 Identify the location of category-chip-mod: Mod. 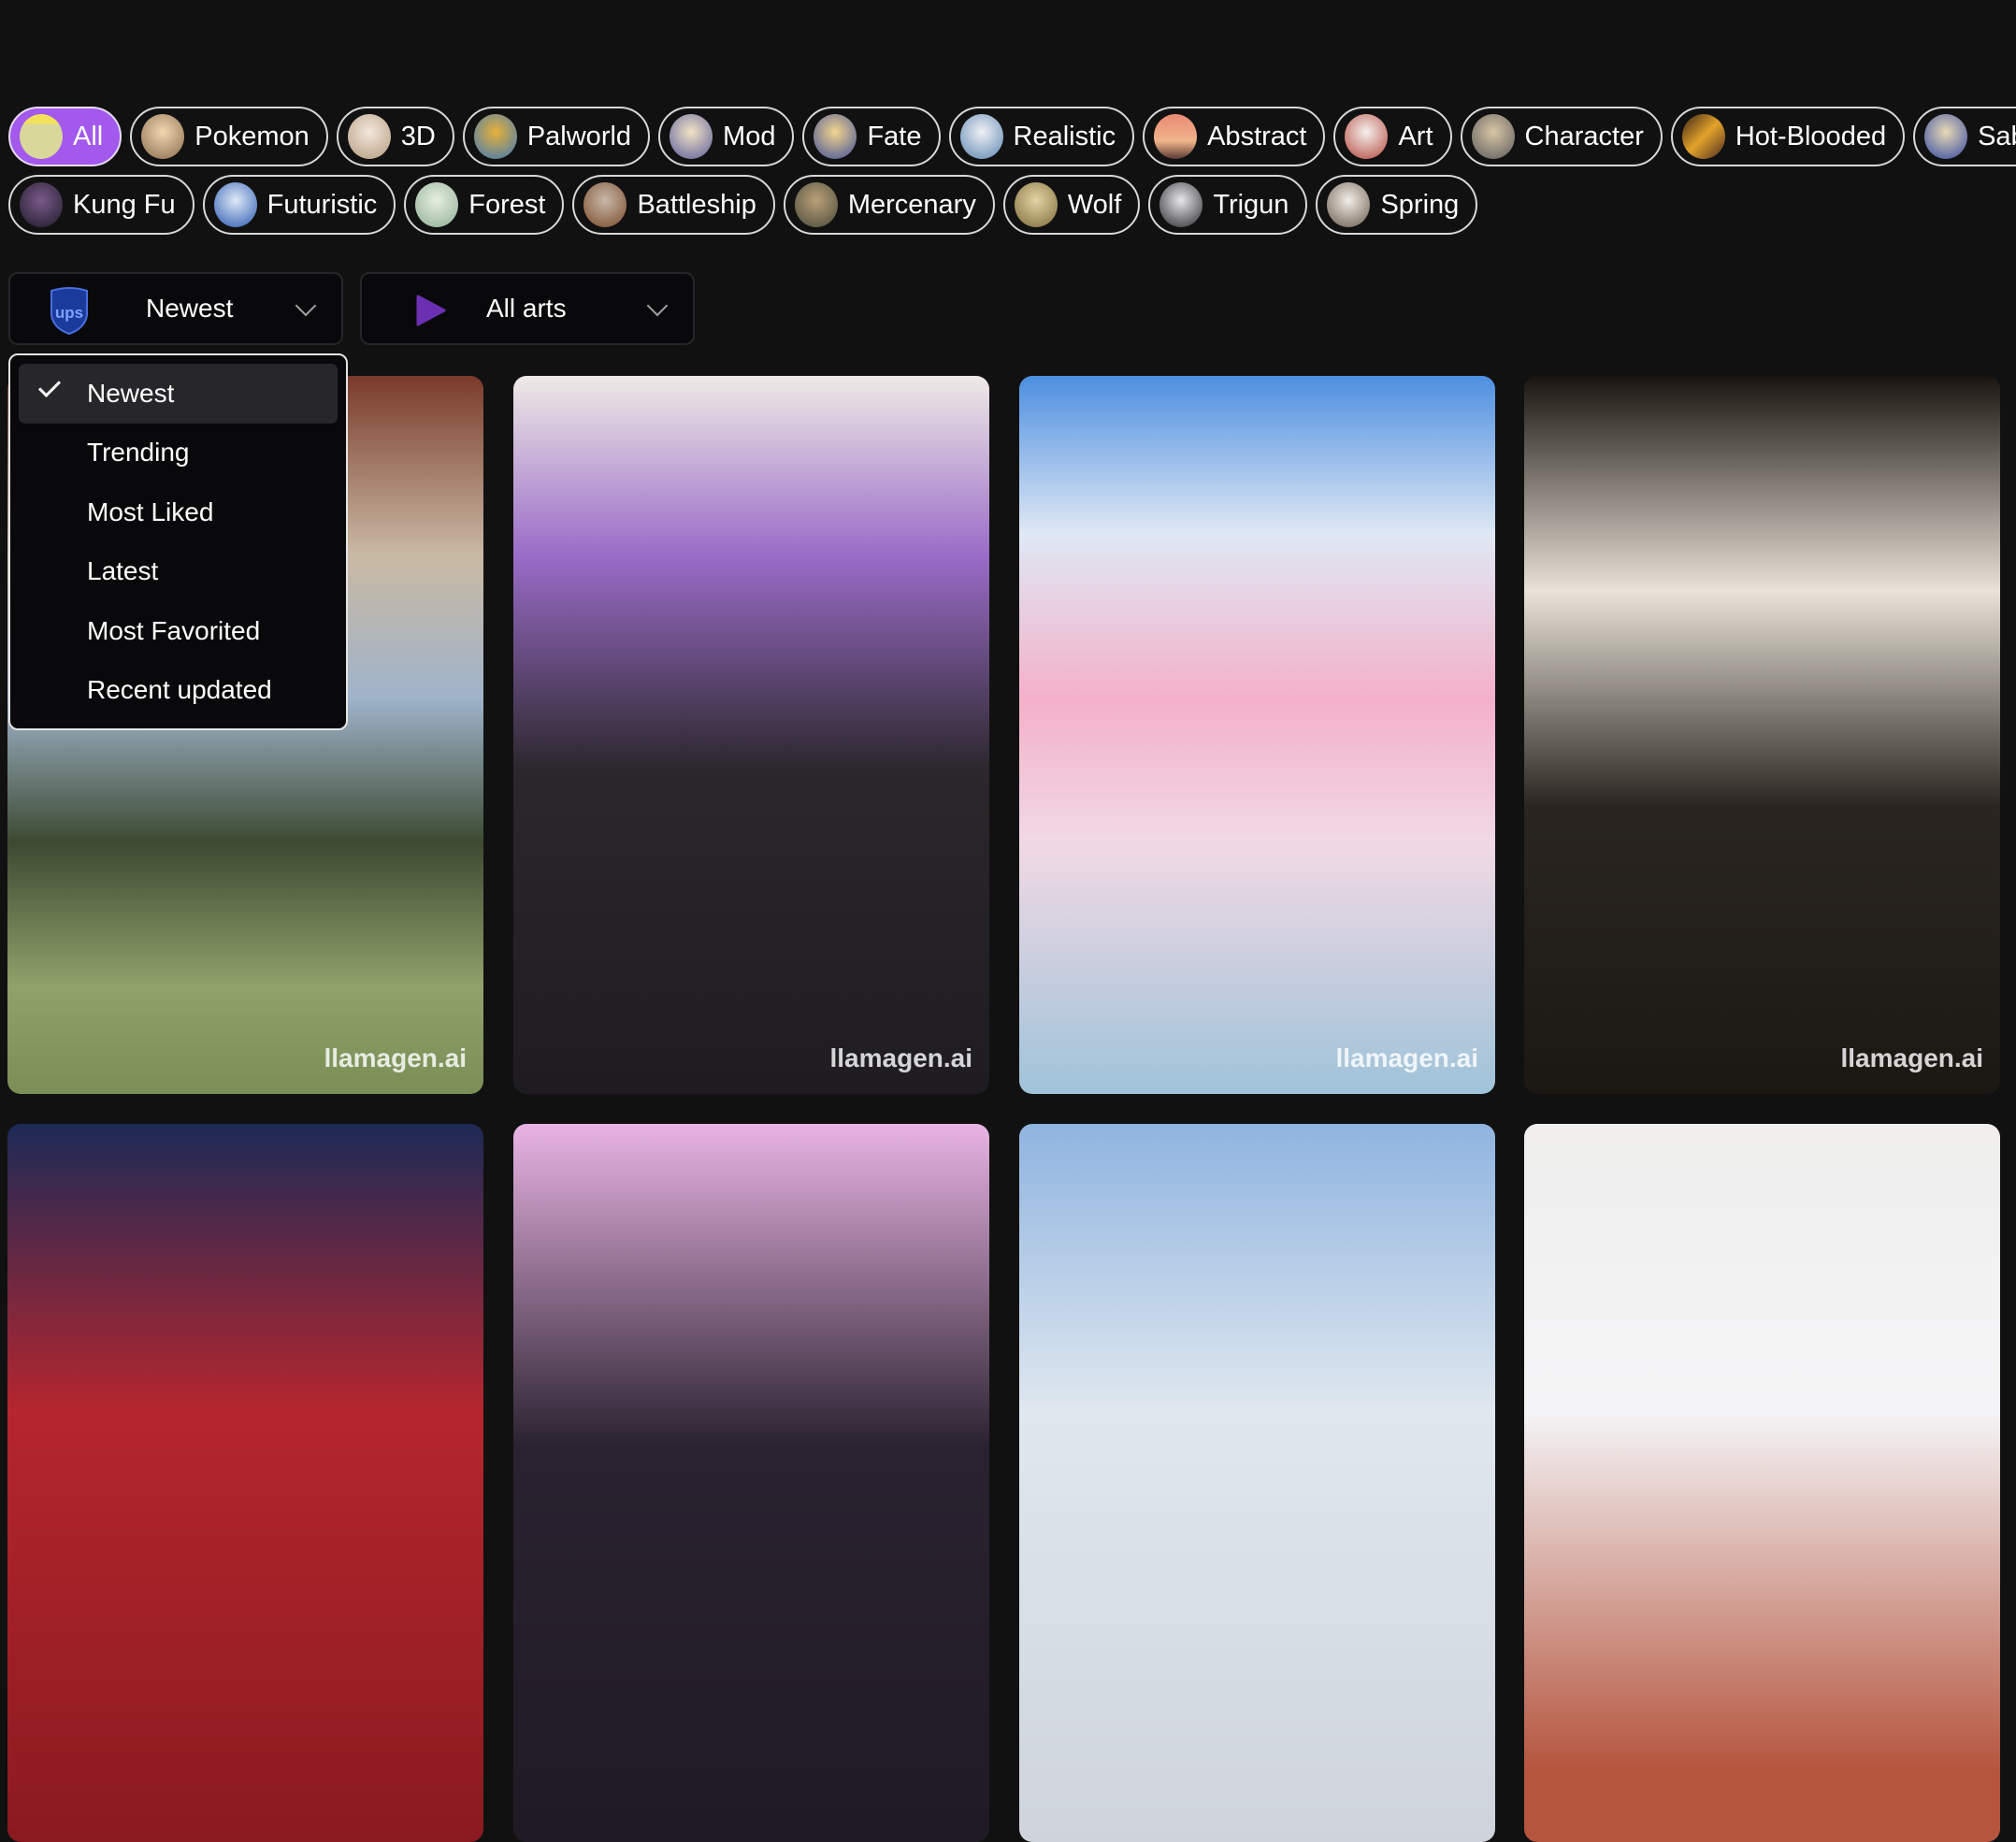
(726, 136).